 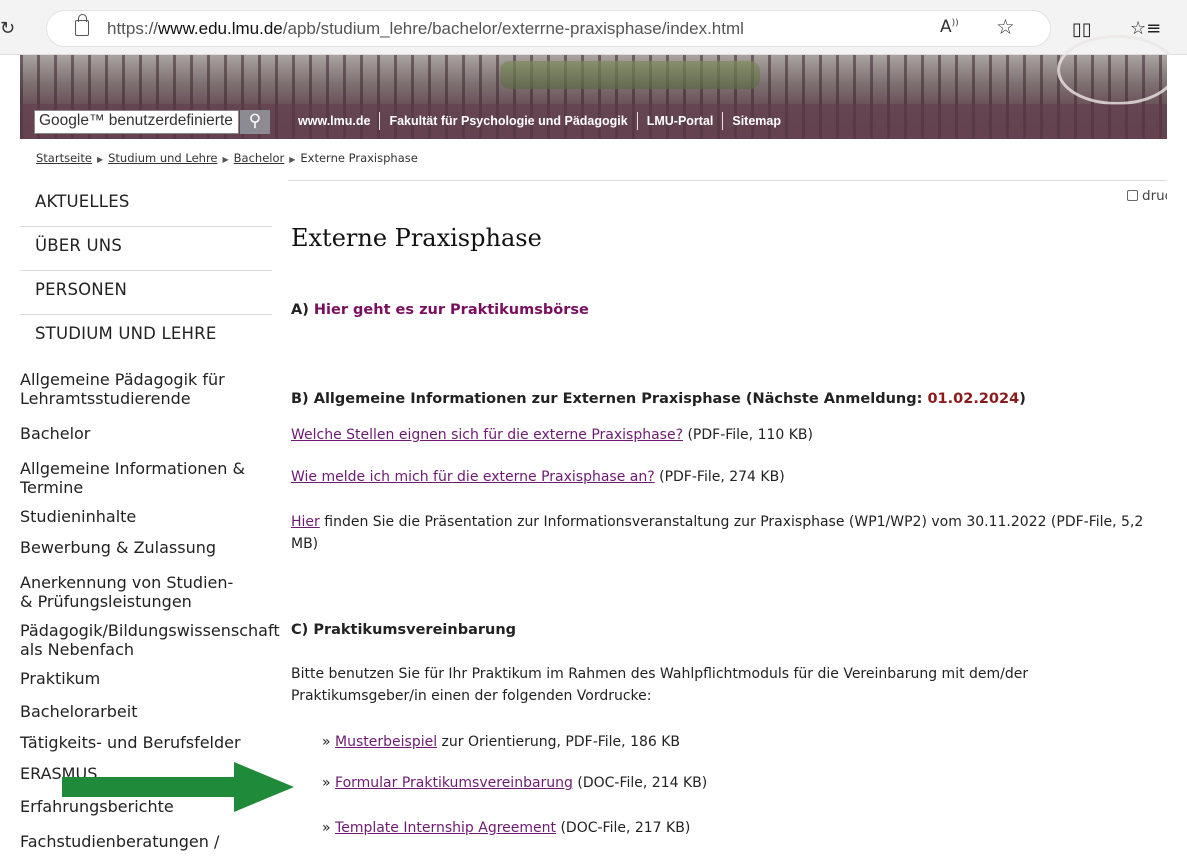 I want to click on formular-praktikumsvereinbarung-link: Formular Praktikumsvereinbarung, so click(x=454, y=783).